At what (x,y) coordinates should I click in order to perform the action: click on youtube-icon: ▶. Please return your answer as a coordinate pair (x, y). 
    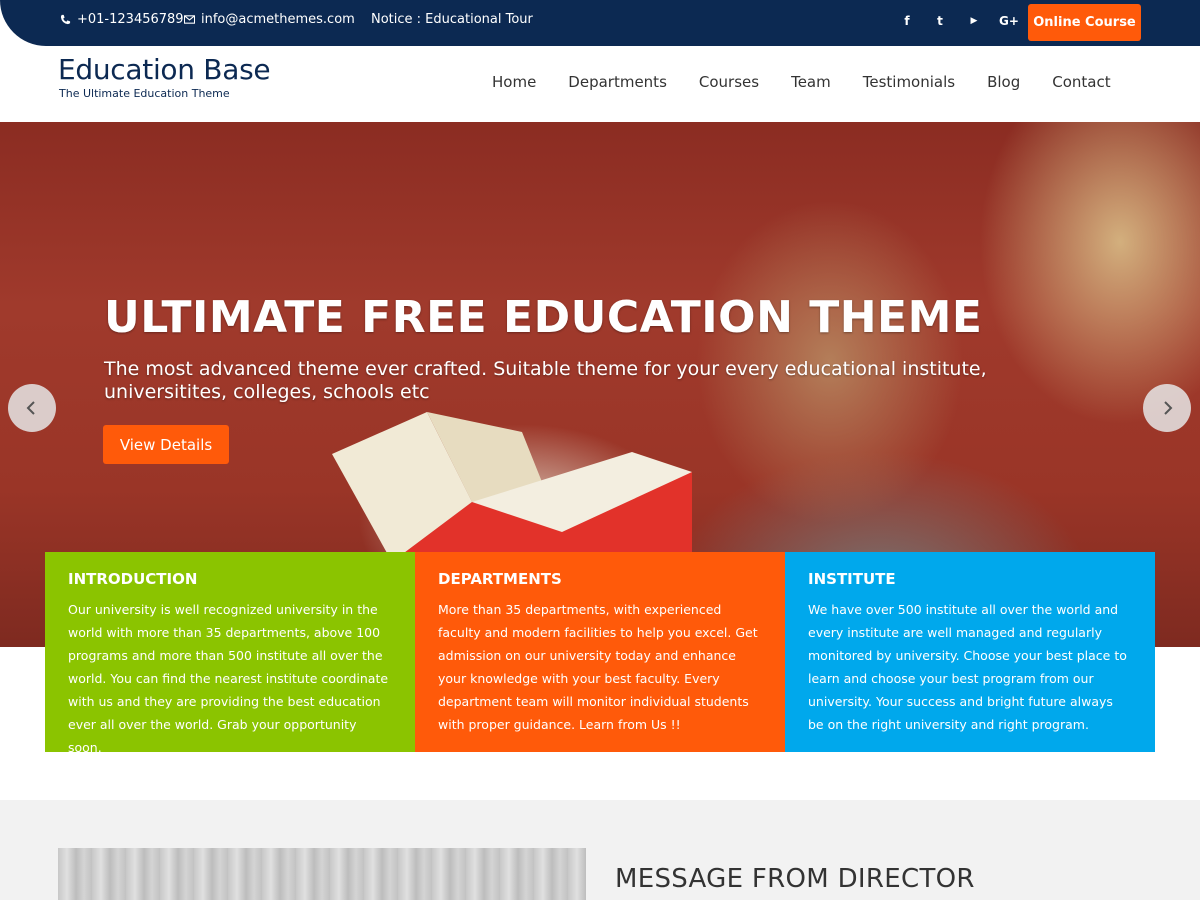
    Looking at the image, I should click on (974, 21).